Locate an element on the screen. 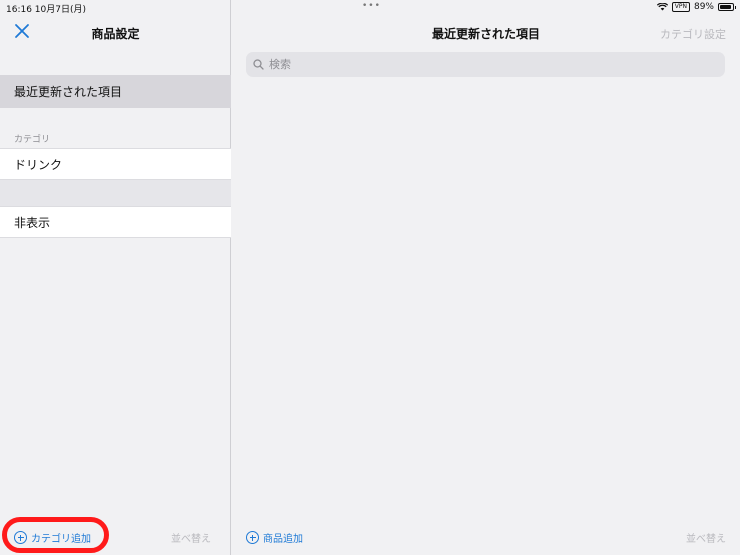 The height and width of the screenshot is (555, 740). sidebar-item-recent: 最近更新された項目 is located at coordinates (115, 91).